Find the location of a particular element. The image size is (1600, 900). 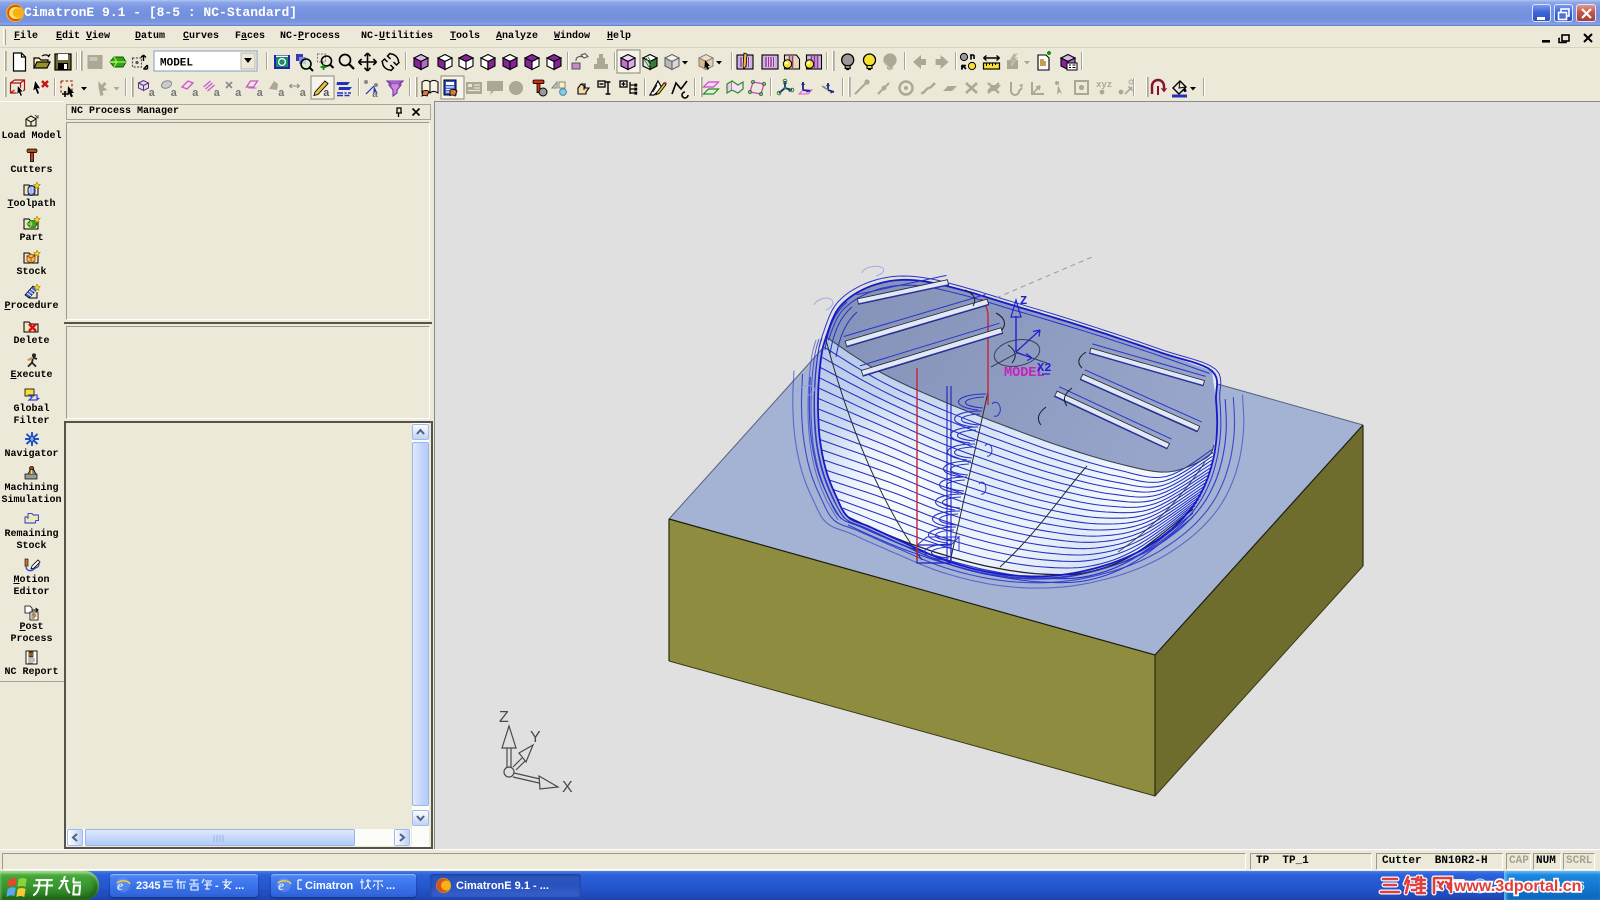

svg-text: 2345 is located at coordinates (148, 886).